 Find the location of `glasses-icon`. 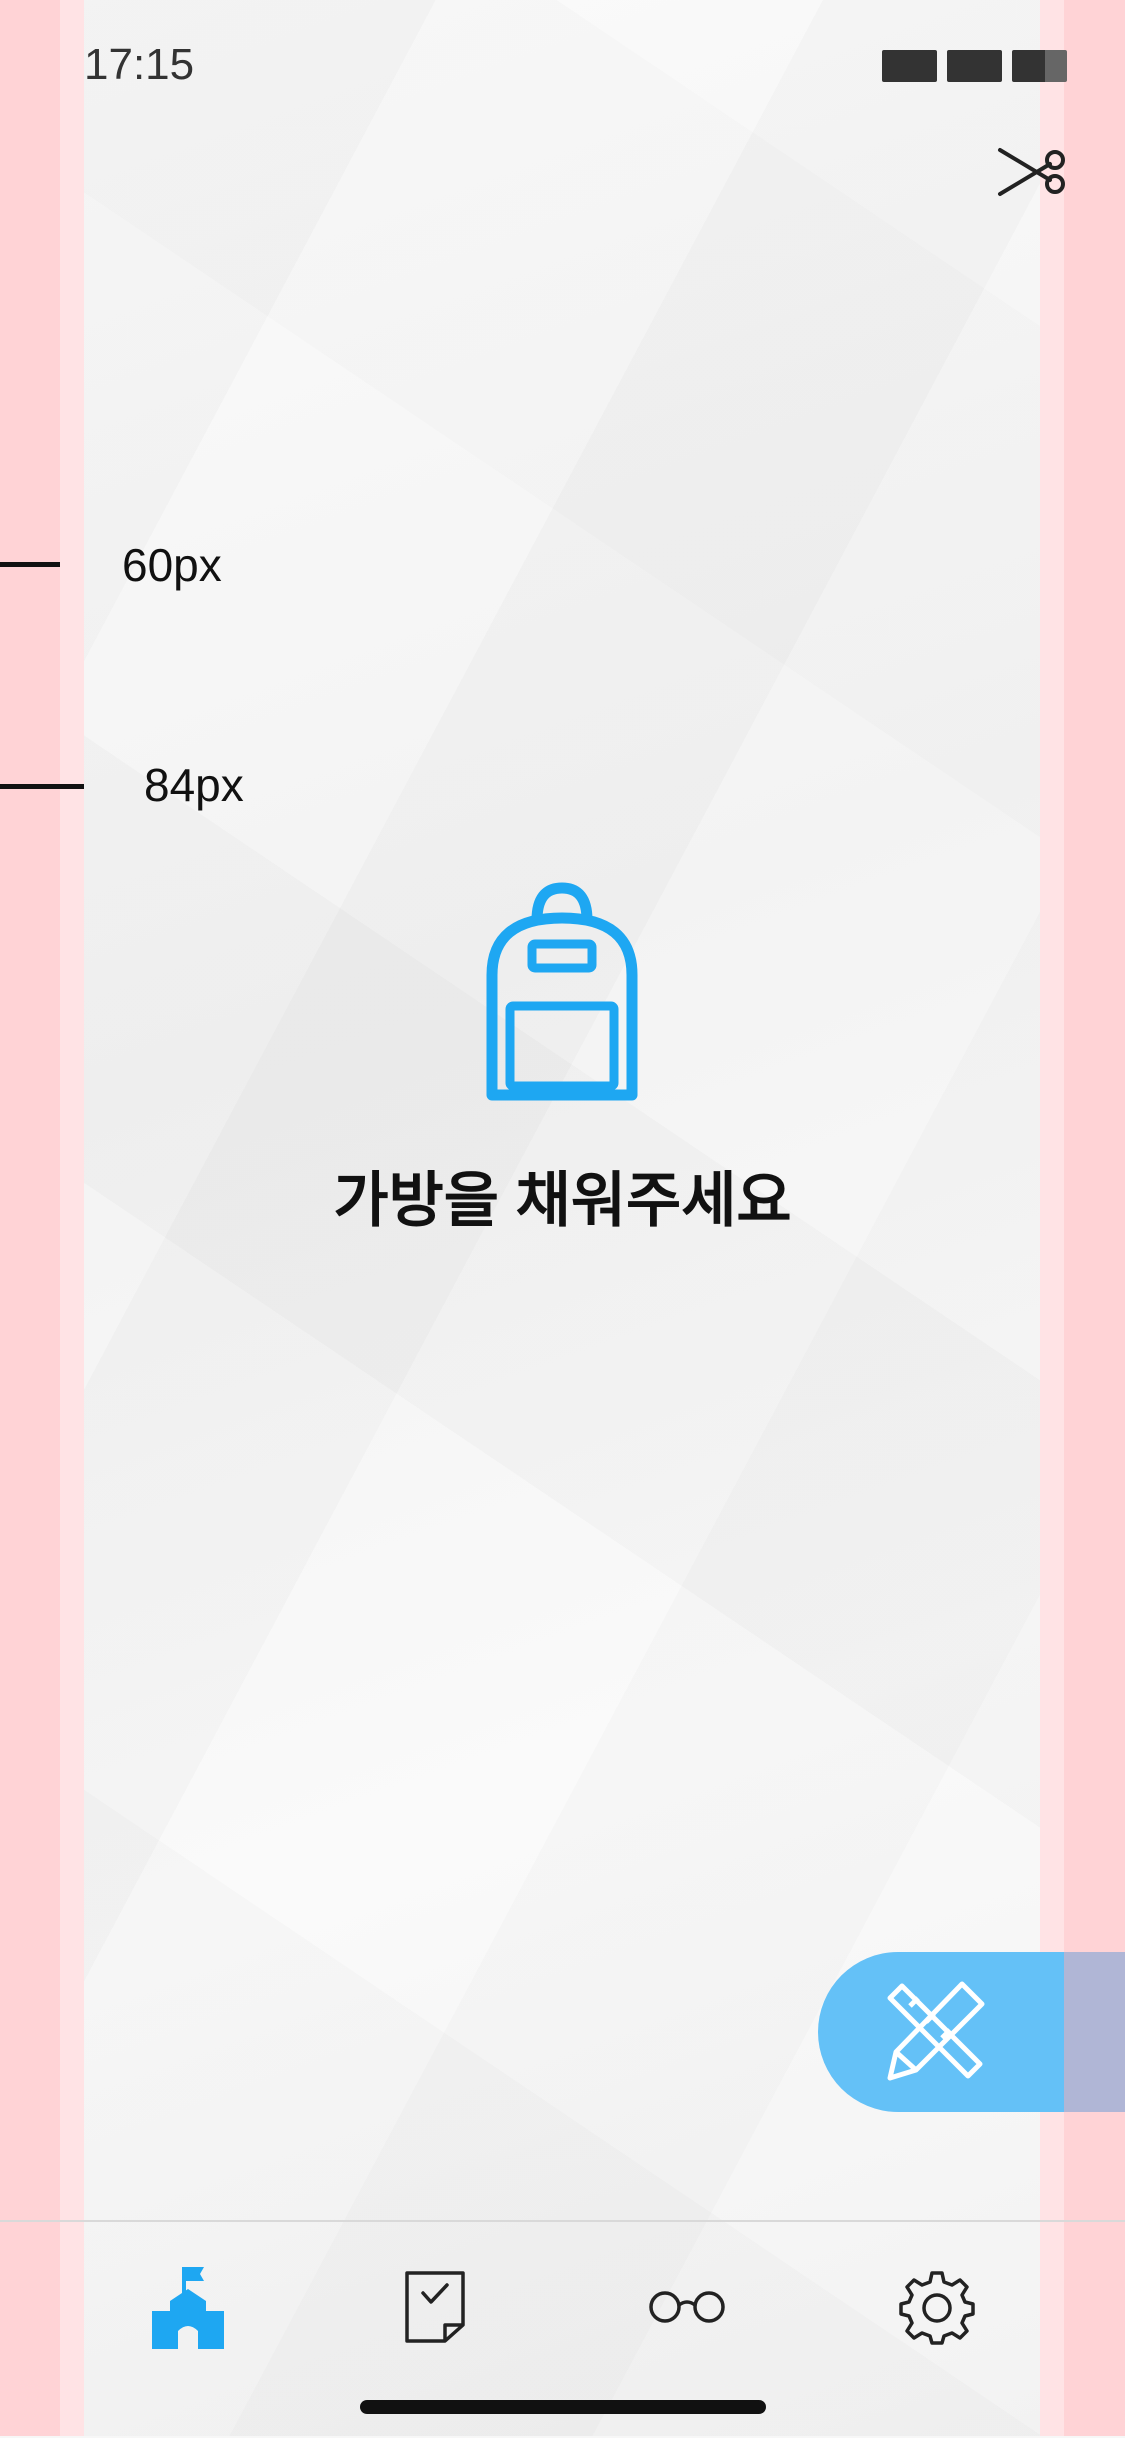

glasses-icon is located at coordinates (687, 2307).